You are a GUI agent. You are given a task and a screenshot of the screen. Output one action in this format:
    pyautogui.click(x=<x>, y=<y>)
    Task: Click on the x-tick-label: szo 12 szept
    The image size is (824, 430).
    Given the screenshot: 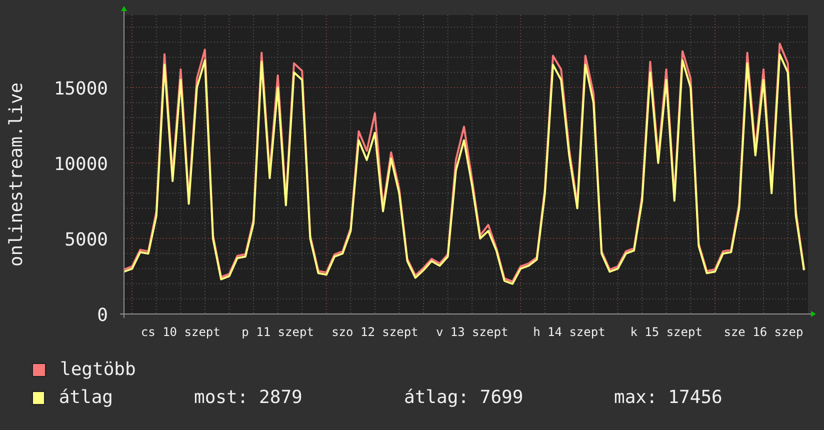 What is the action you would take?
    pyautogui.click(x=375, y=332)
    